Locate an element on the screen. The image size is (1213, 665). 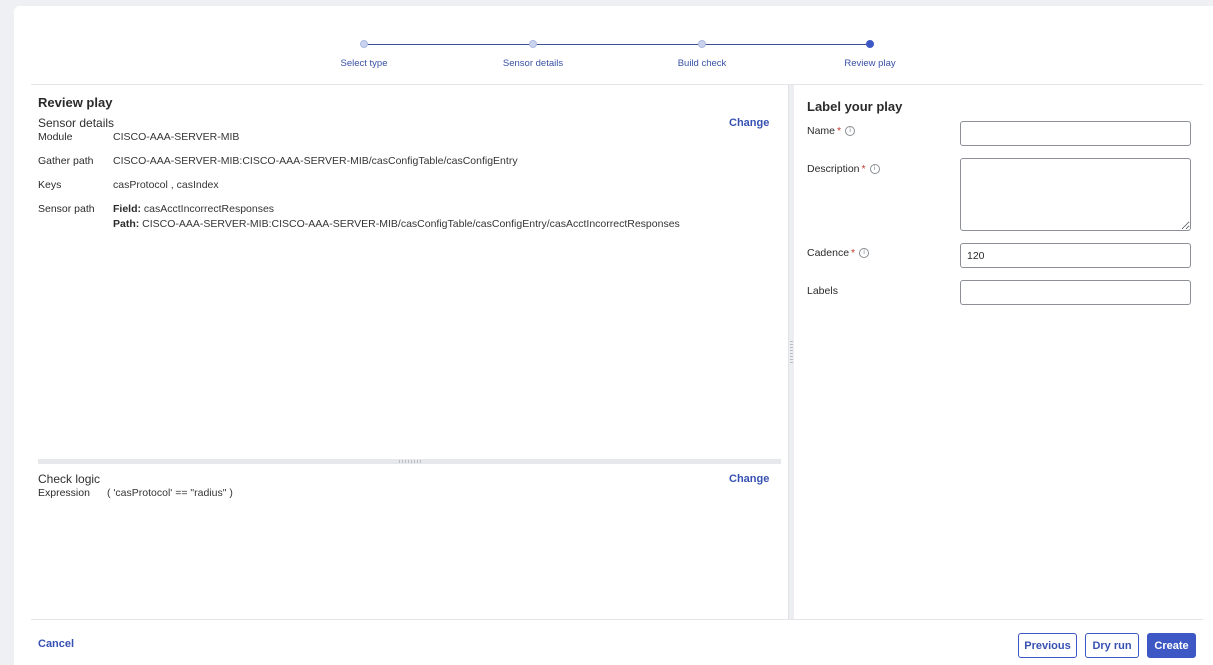
dry-run-button: Dry run is located at coordinates (1112, 645).